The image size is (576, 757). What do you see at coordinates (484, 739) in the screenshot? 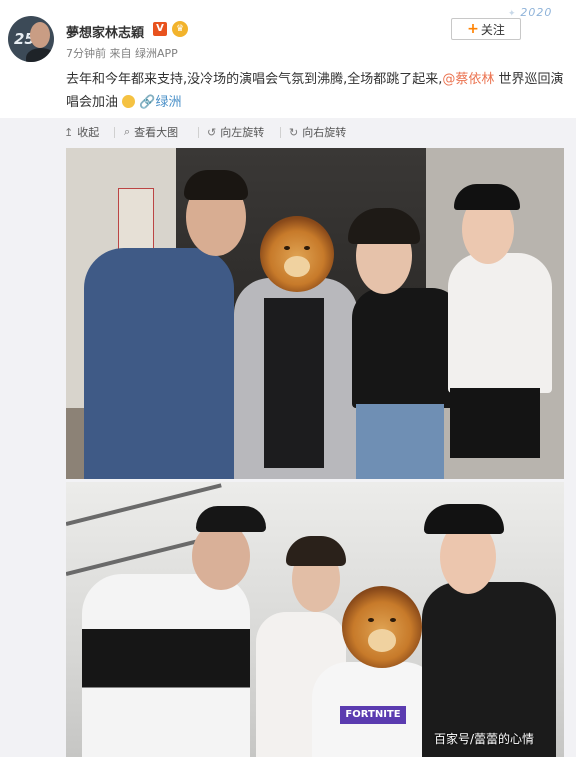
I see `watermark: 百家号/蕾蕾的心情` at bounding box center [484, 739].